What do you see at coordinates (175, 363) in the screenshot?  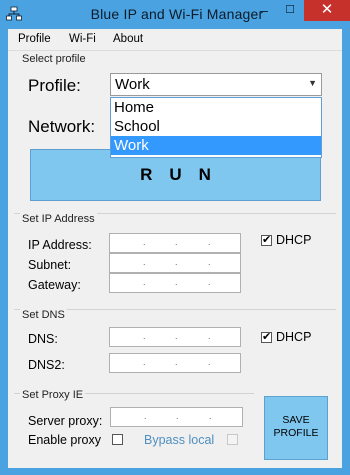 I see `dns2-input: . . .` at bounding box center [175, 363].